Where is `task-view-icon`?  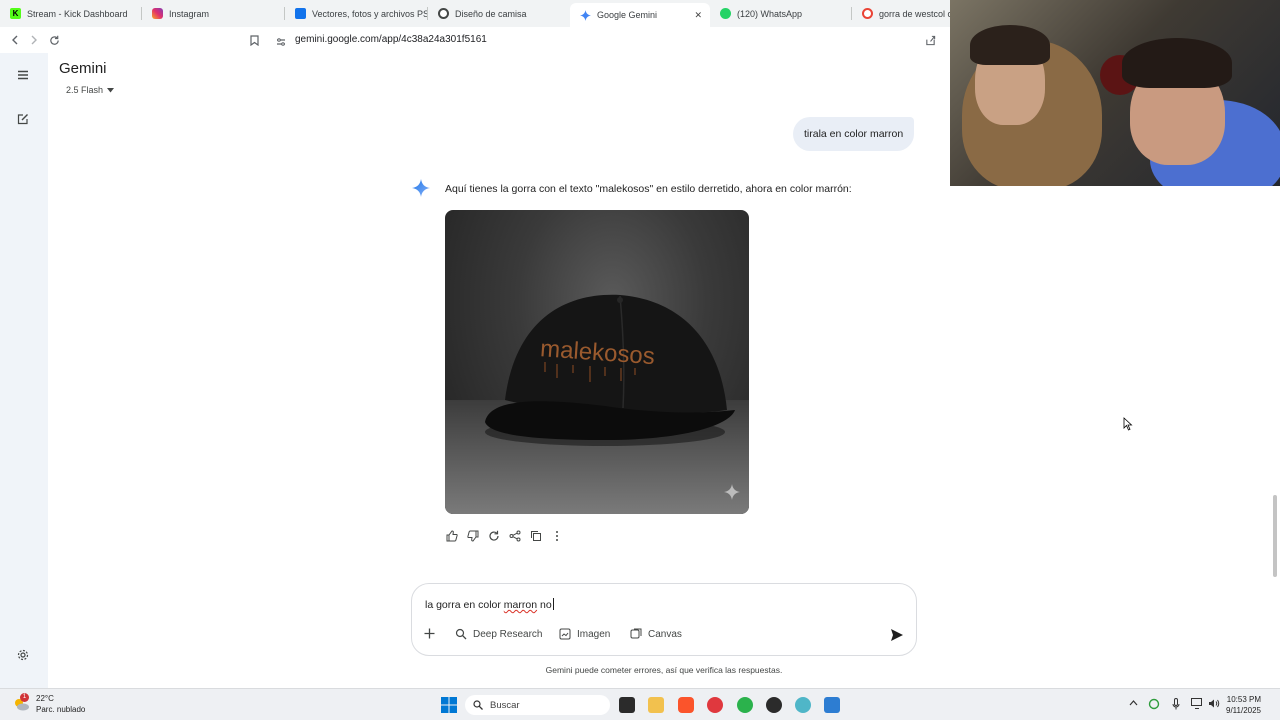 task-view-icon is located at coordinates (627, 705).